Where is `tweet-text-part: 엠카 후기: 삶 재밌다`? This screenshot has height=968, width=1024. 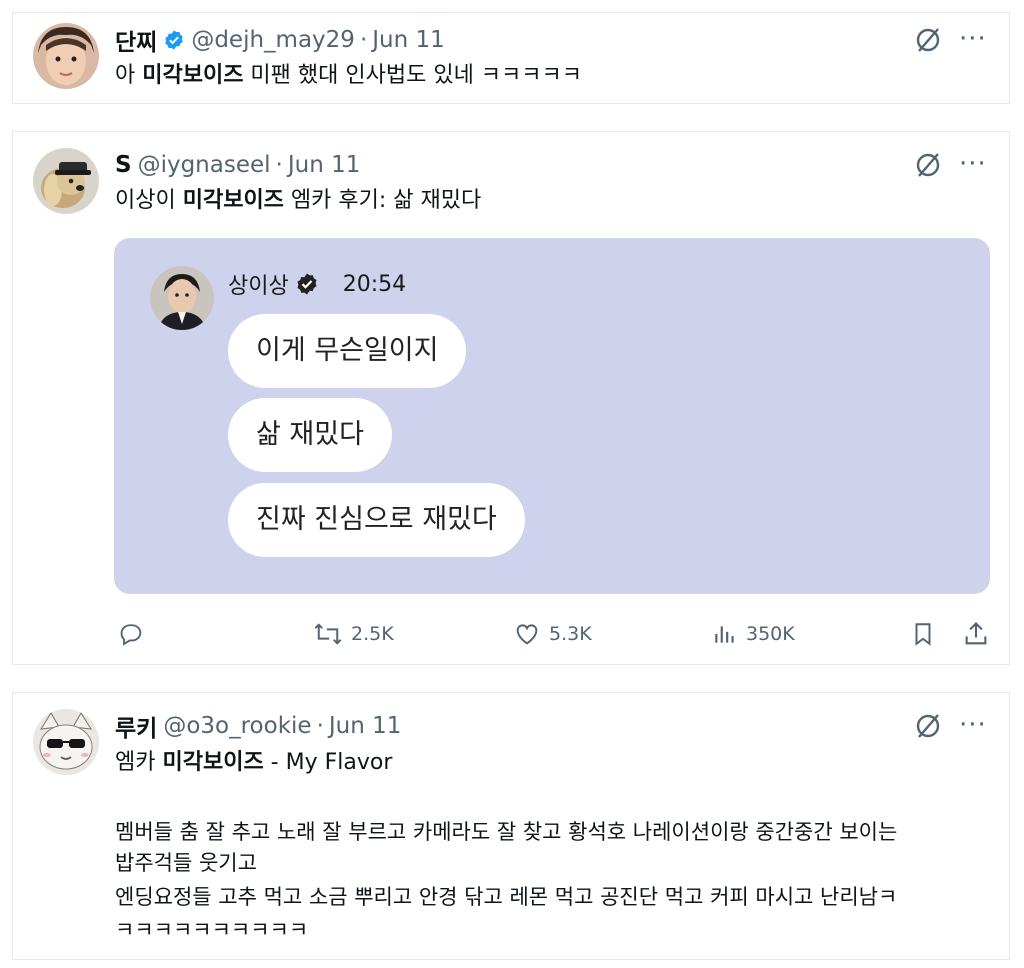 tweet-text-part: 엠카 후기: 삶 재밌다 is located at coordinates (382, 200).